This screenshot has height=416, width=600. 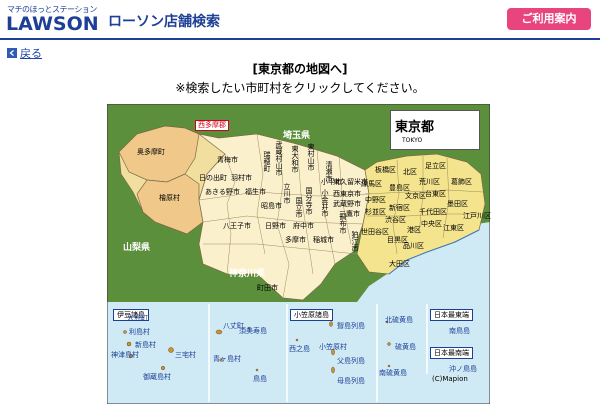 What do you see at coordinates (145, 345) in the screenshot?
I see `island-niijima: 新島村` at bounding box center [145, 345].